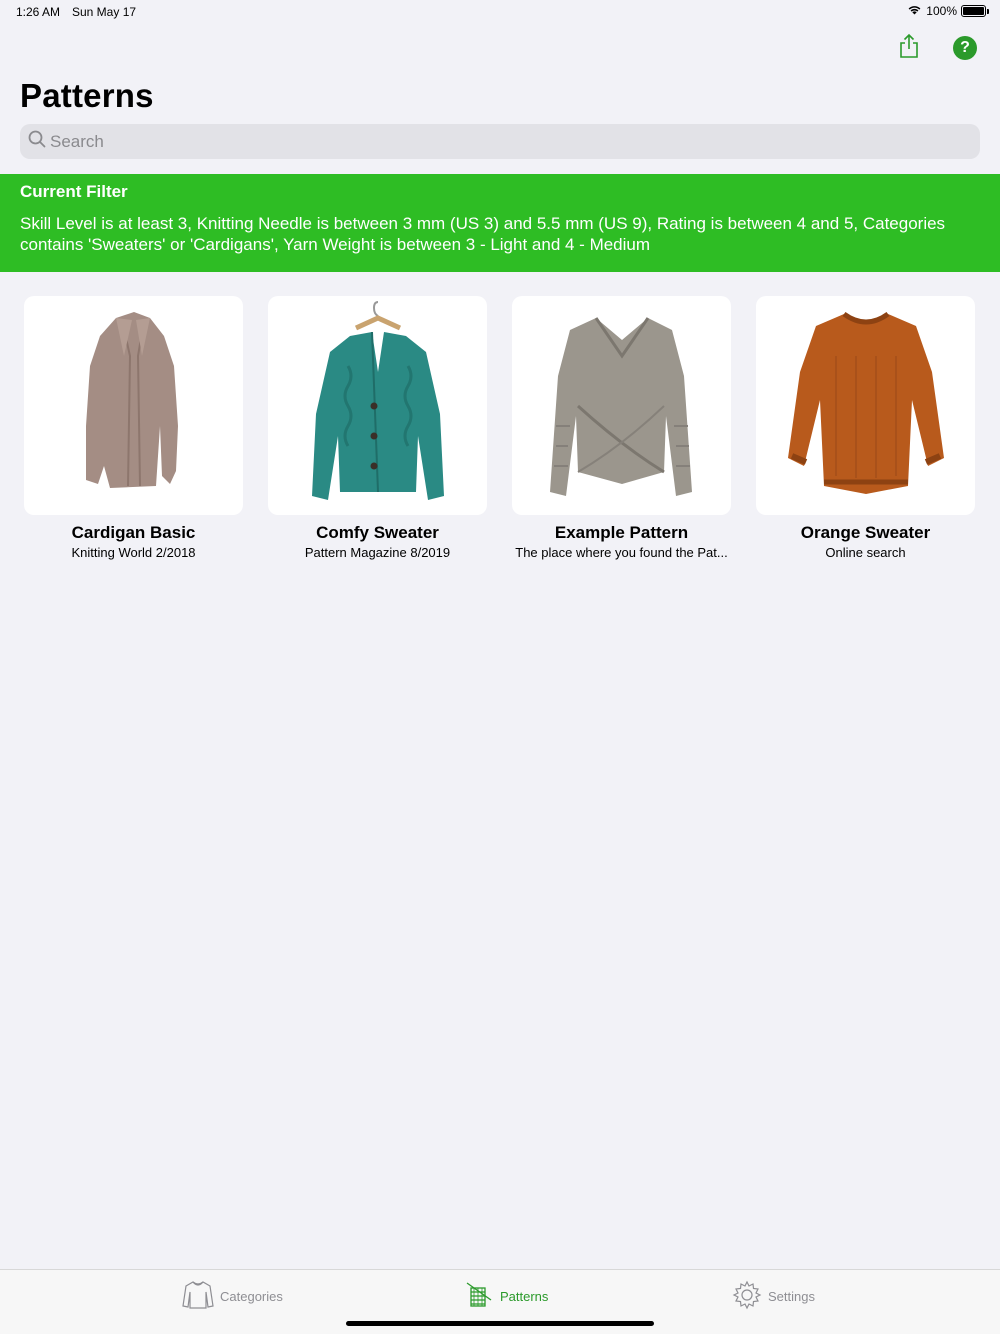 Image resolution: width=1000 pixels, height=1334 pixels. I want to click on battery-percent: 100%, so click(941, 11).